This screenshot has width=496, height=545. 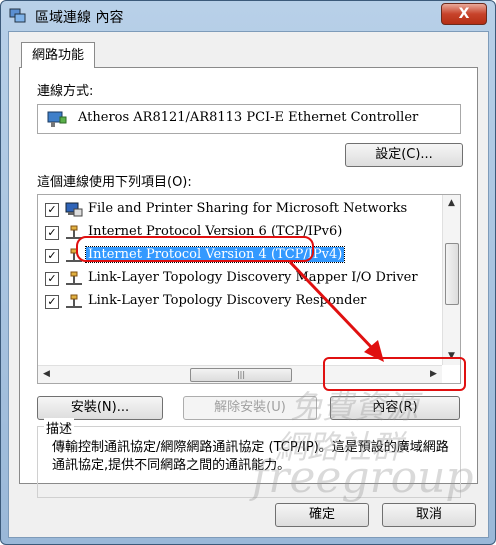 What do you see at coordinates (79, 18) in the screenshot?
I see `window-title: 區域連線 內容` at bounding box center [79, 18].